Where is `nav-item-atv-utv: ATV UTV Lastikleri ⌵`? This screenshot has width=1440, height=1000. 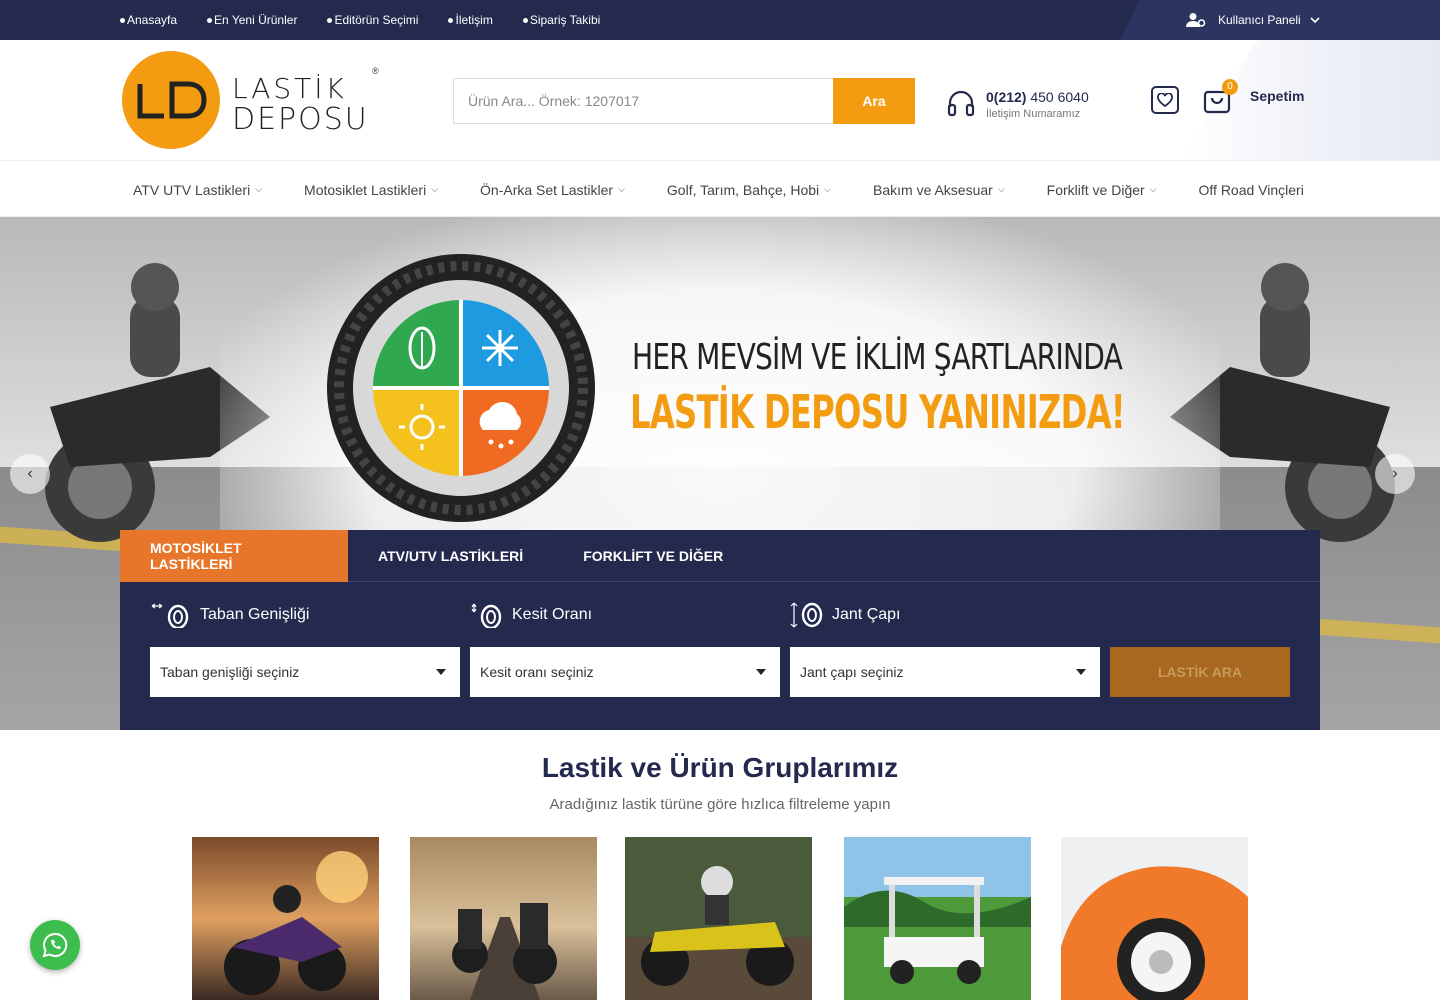 nav-item-atv-utv: ATV UTV Lastikleri ⌵ is located at coordinates (197, 190).